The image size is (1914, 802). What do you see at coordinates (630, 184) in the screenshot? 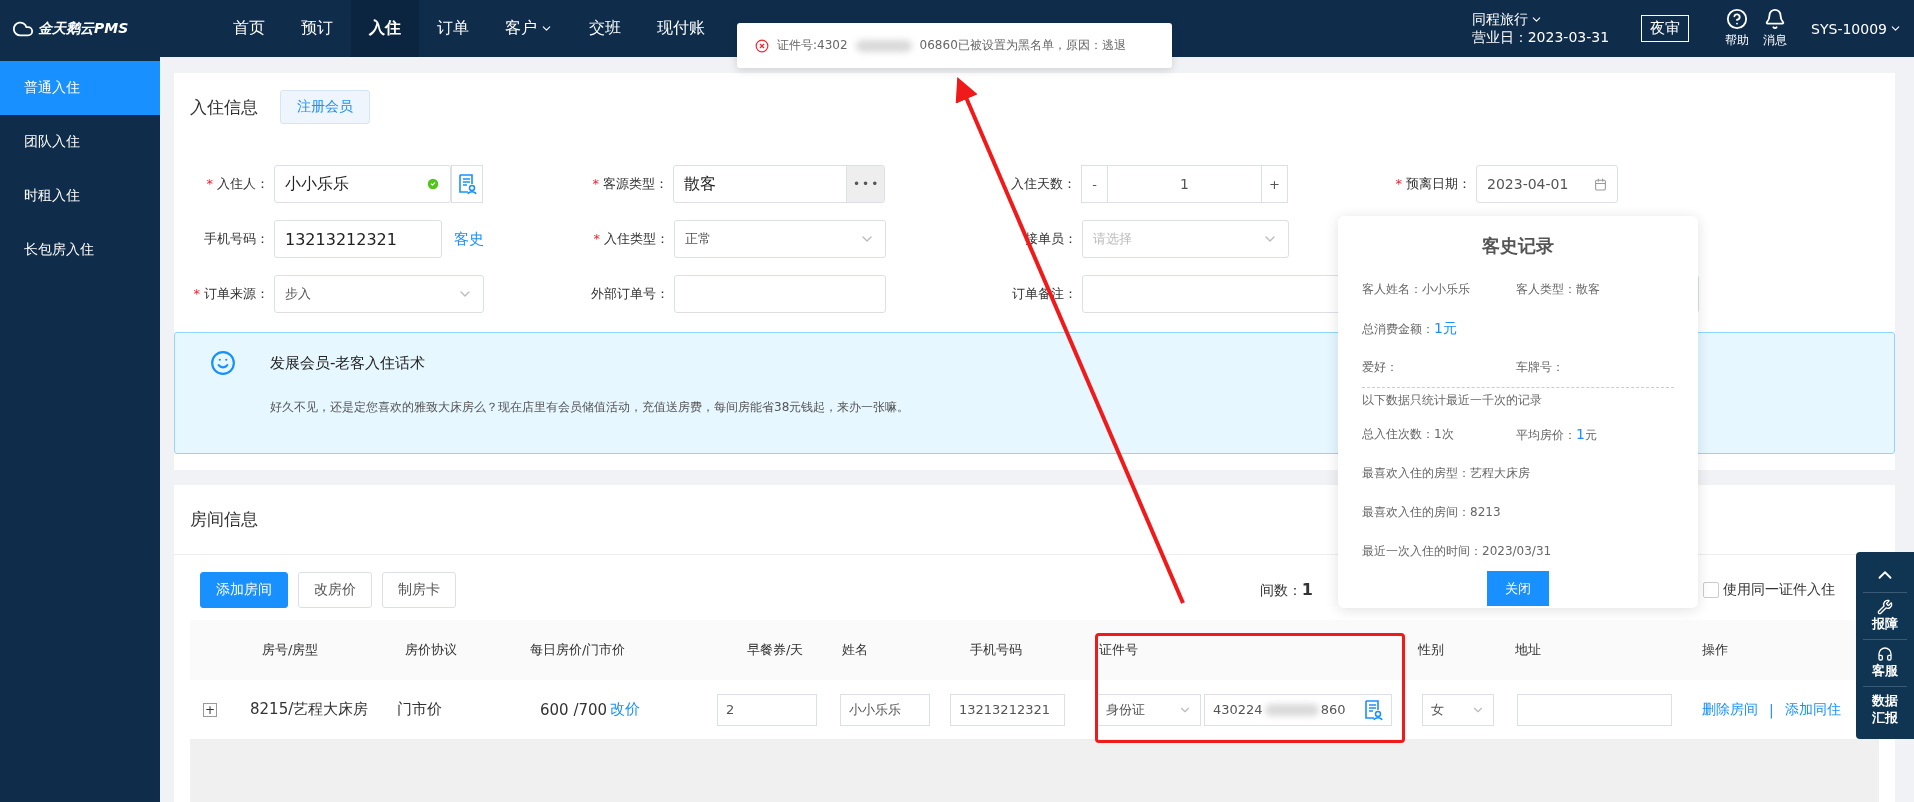
I see `field-label: * 客源类型：` at bounding box center [630, 184].